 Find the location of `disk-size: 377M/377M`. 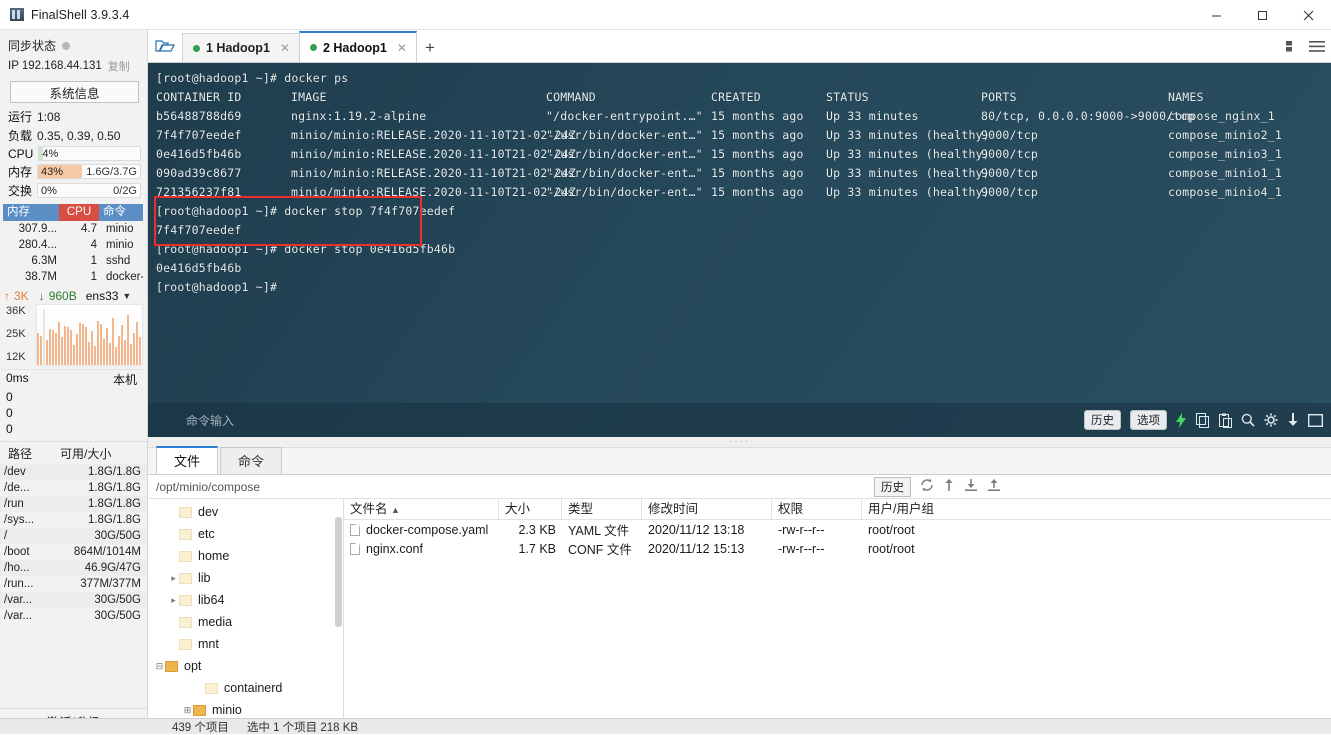

disk-size: 377M/377M is located at coordinates (101, 584).